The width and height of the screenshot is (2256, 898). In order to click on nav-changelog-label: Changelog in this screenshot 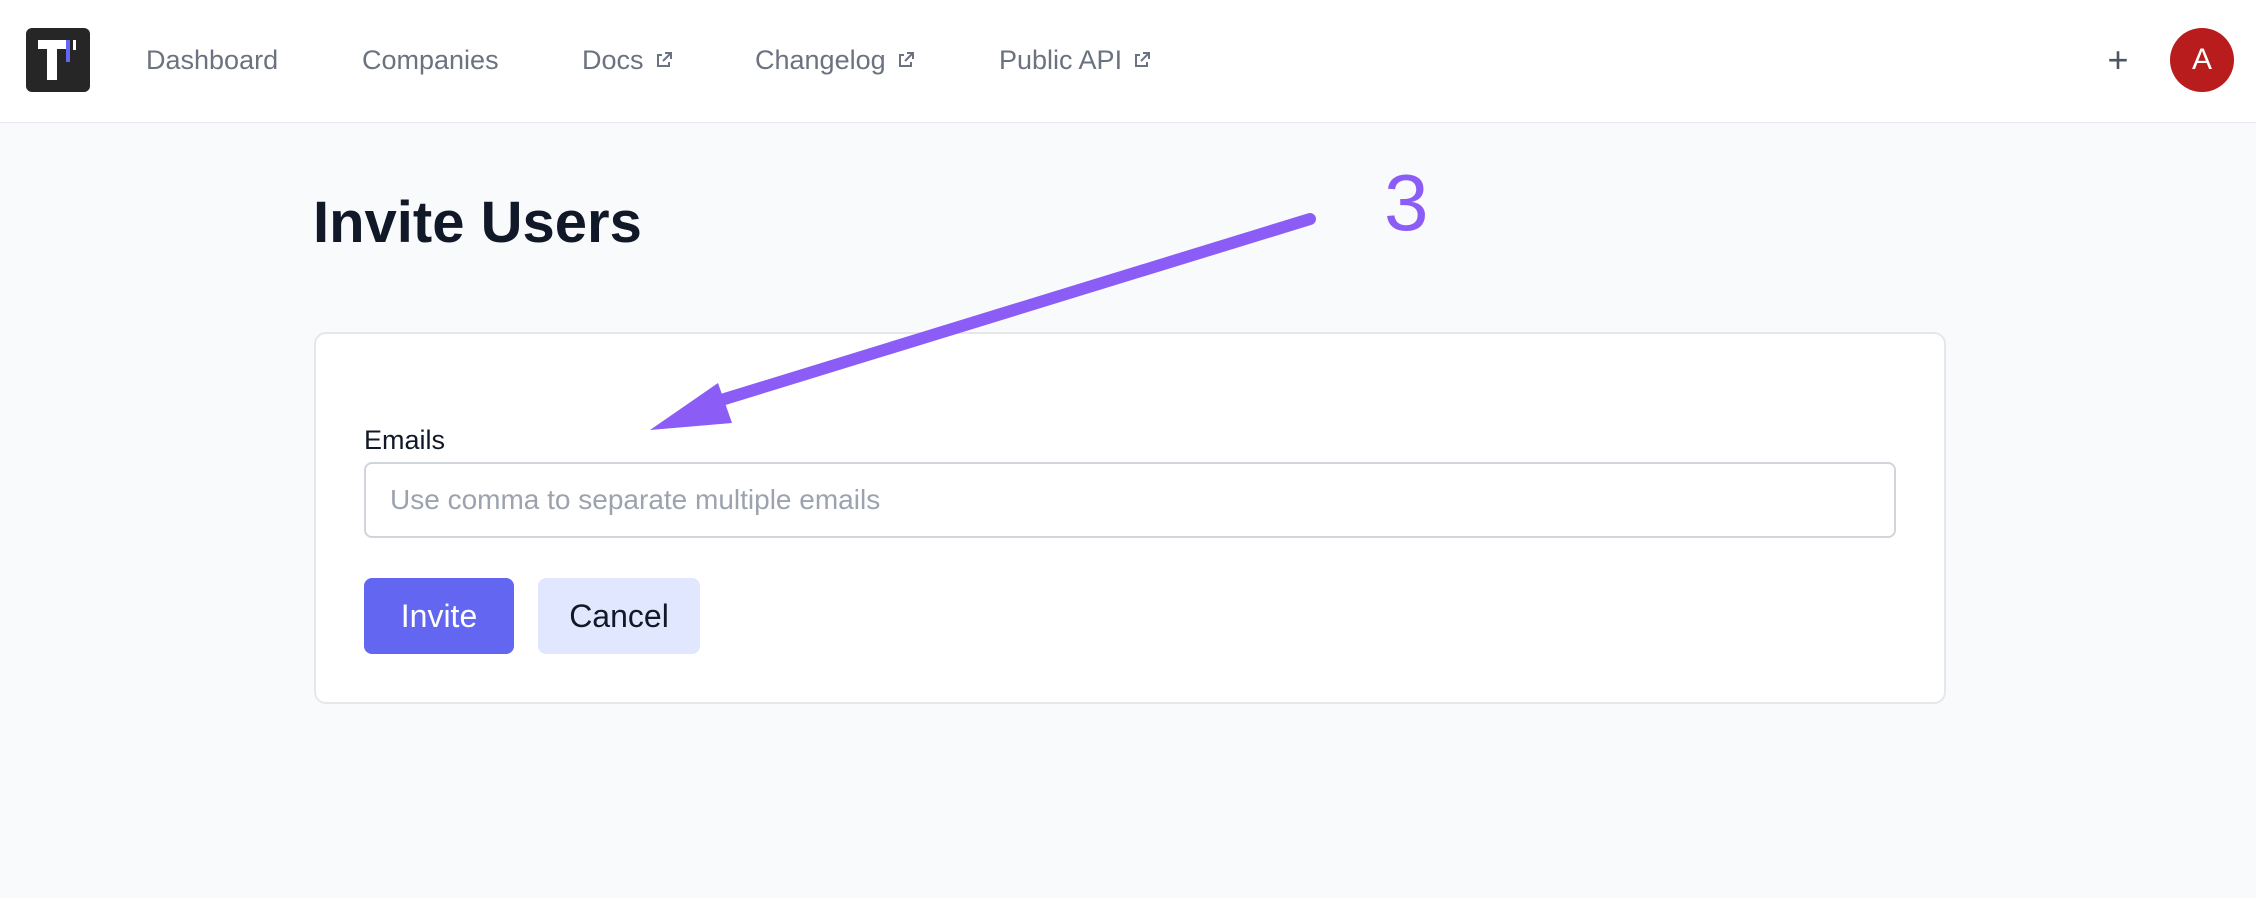, I will do `click(820, 60)`.